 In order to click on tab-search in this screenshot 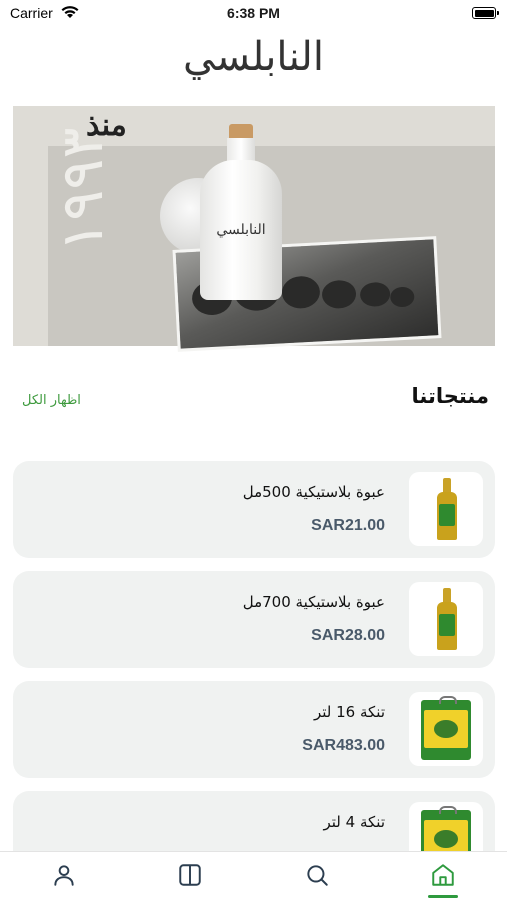, I will do `click(317, 875)`.